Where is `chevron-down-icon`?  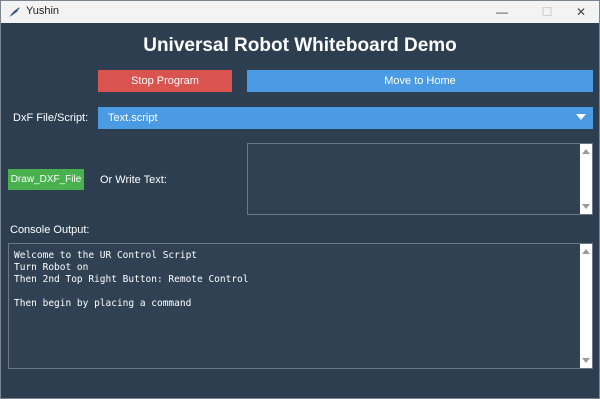 chevron-down-icon is located at coordinates (581, 117).